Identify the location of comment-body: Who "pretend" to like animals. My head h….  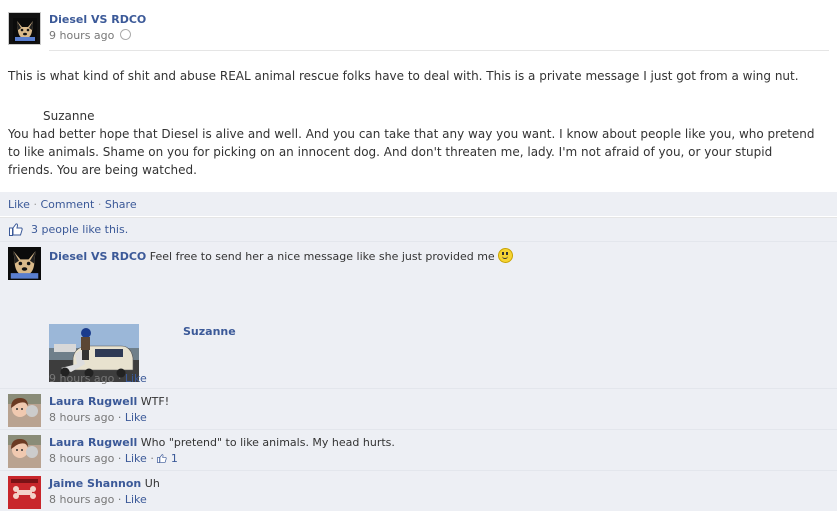
(267, 442).